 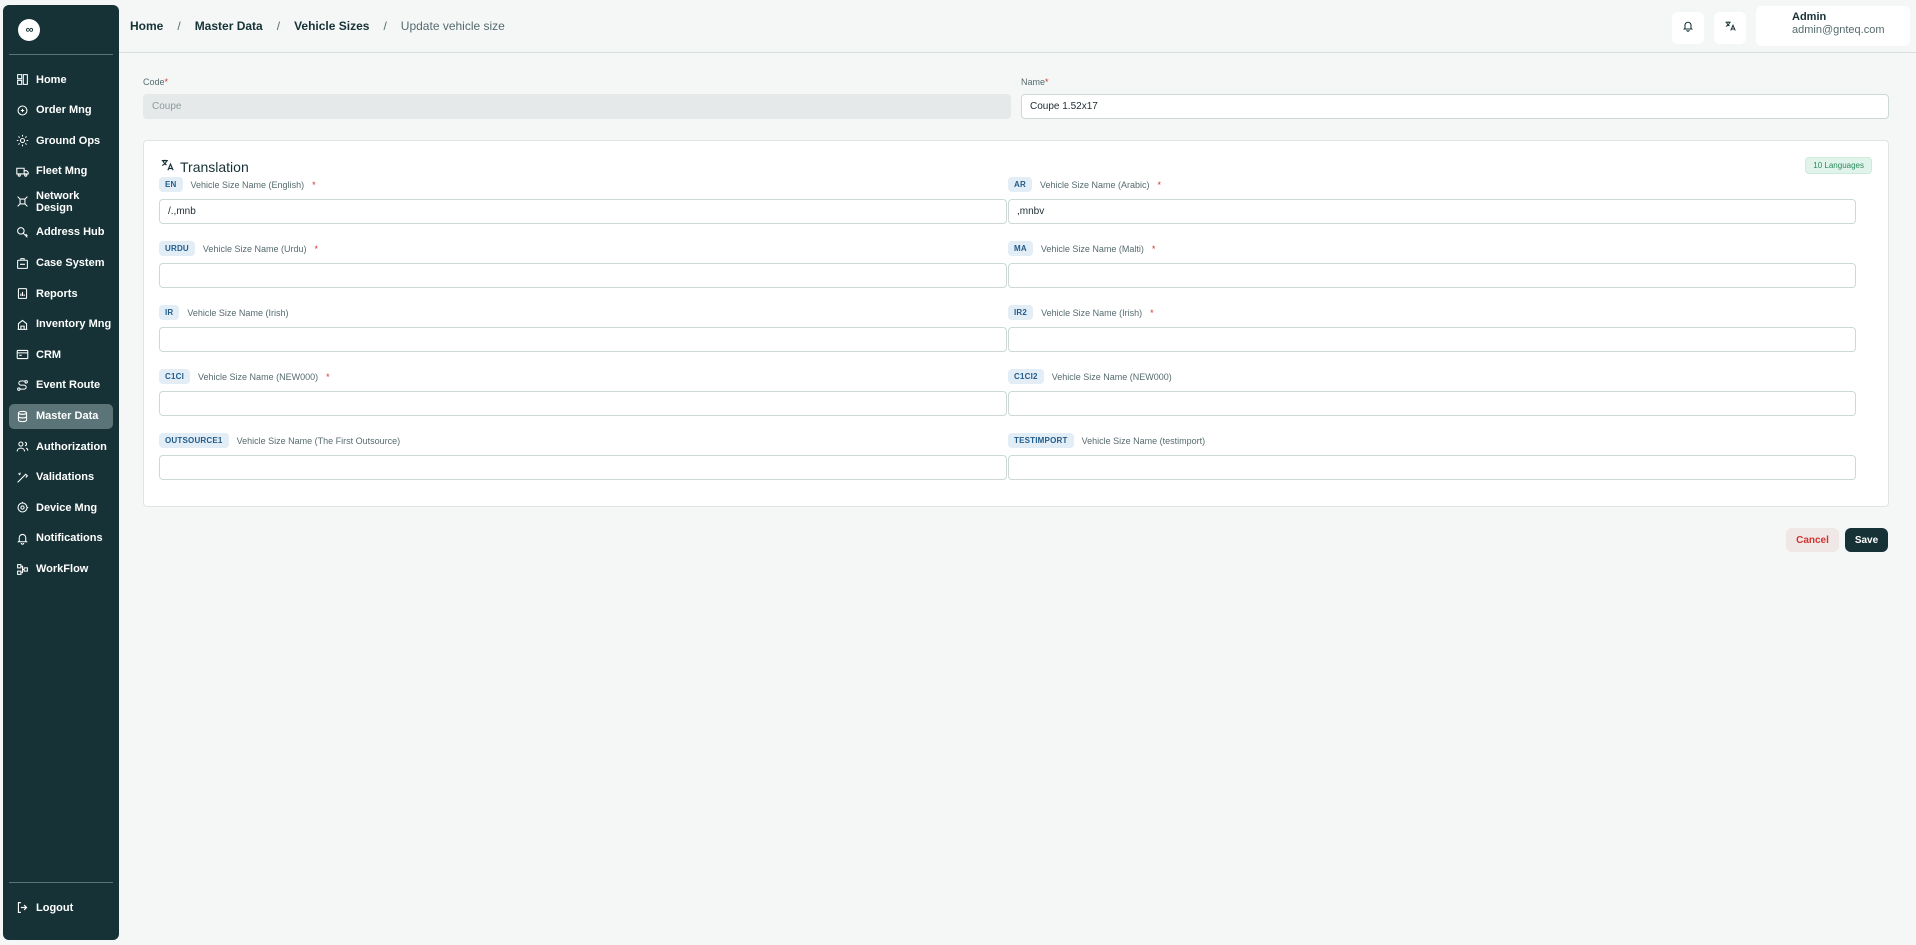 I want to click on breadcrumb-vehicle-sizes: Vehicle Sizes, so click(x=331, y=26).